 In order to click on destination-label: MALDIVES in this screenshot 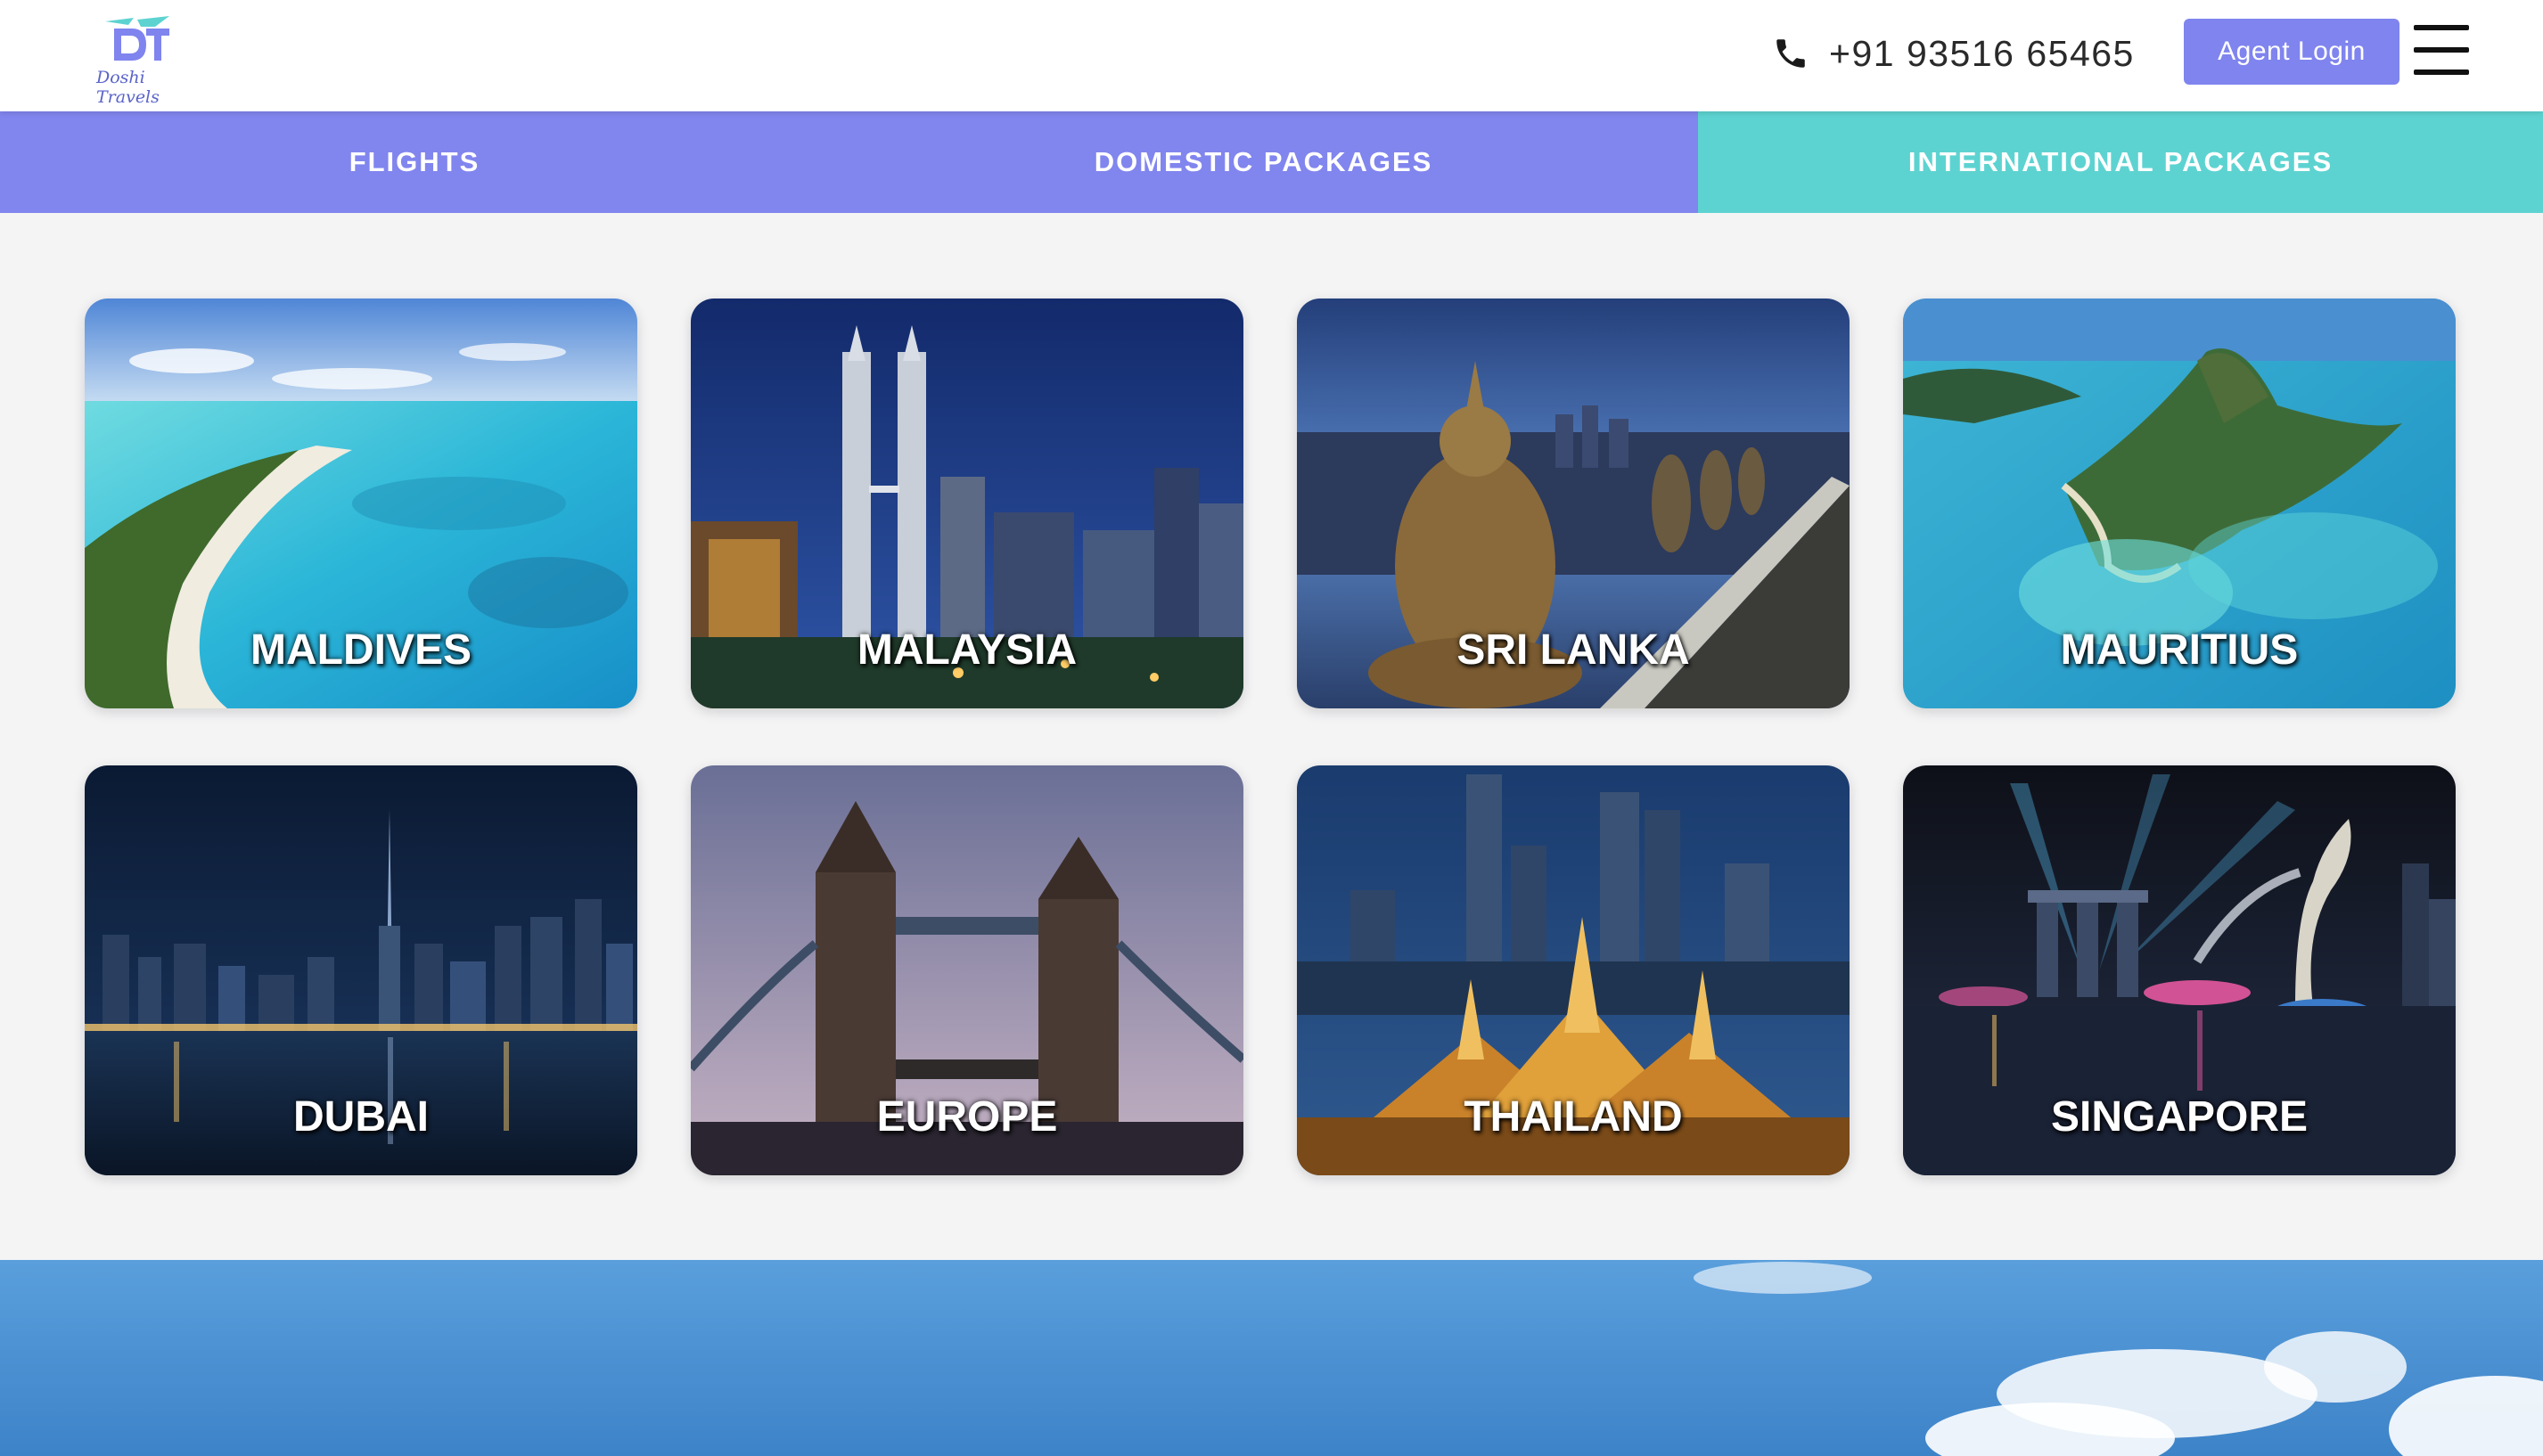, I will do `click(361, 650)`.